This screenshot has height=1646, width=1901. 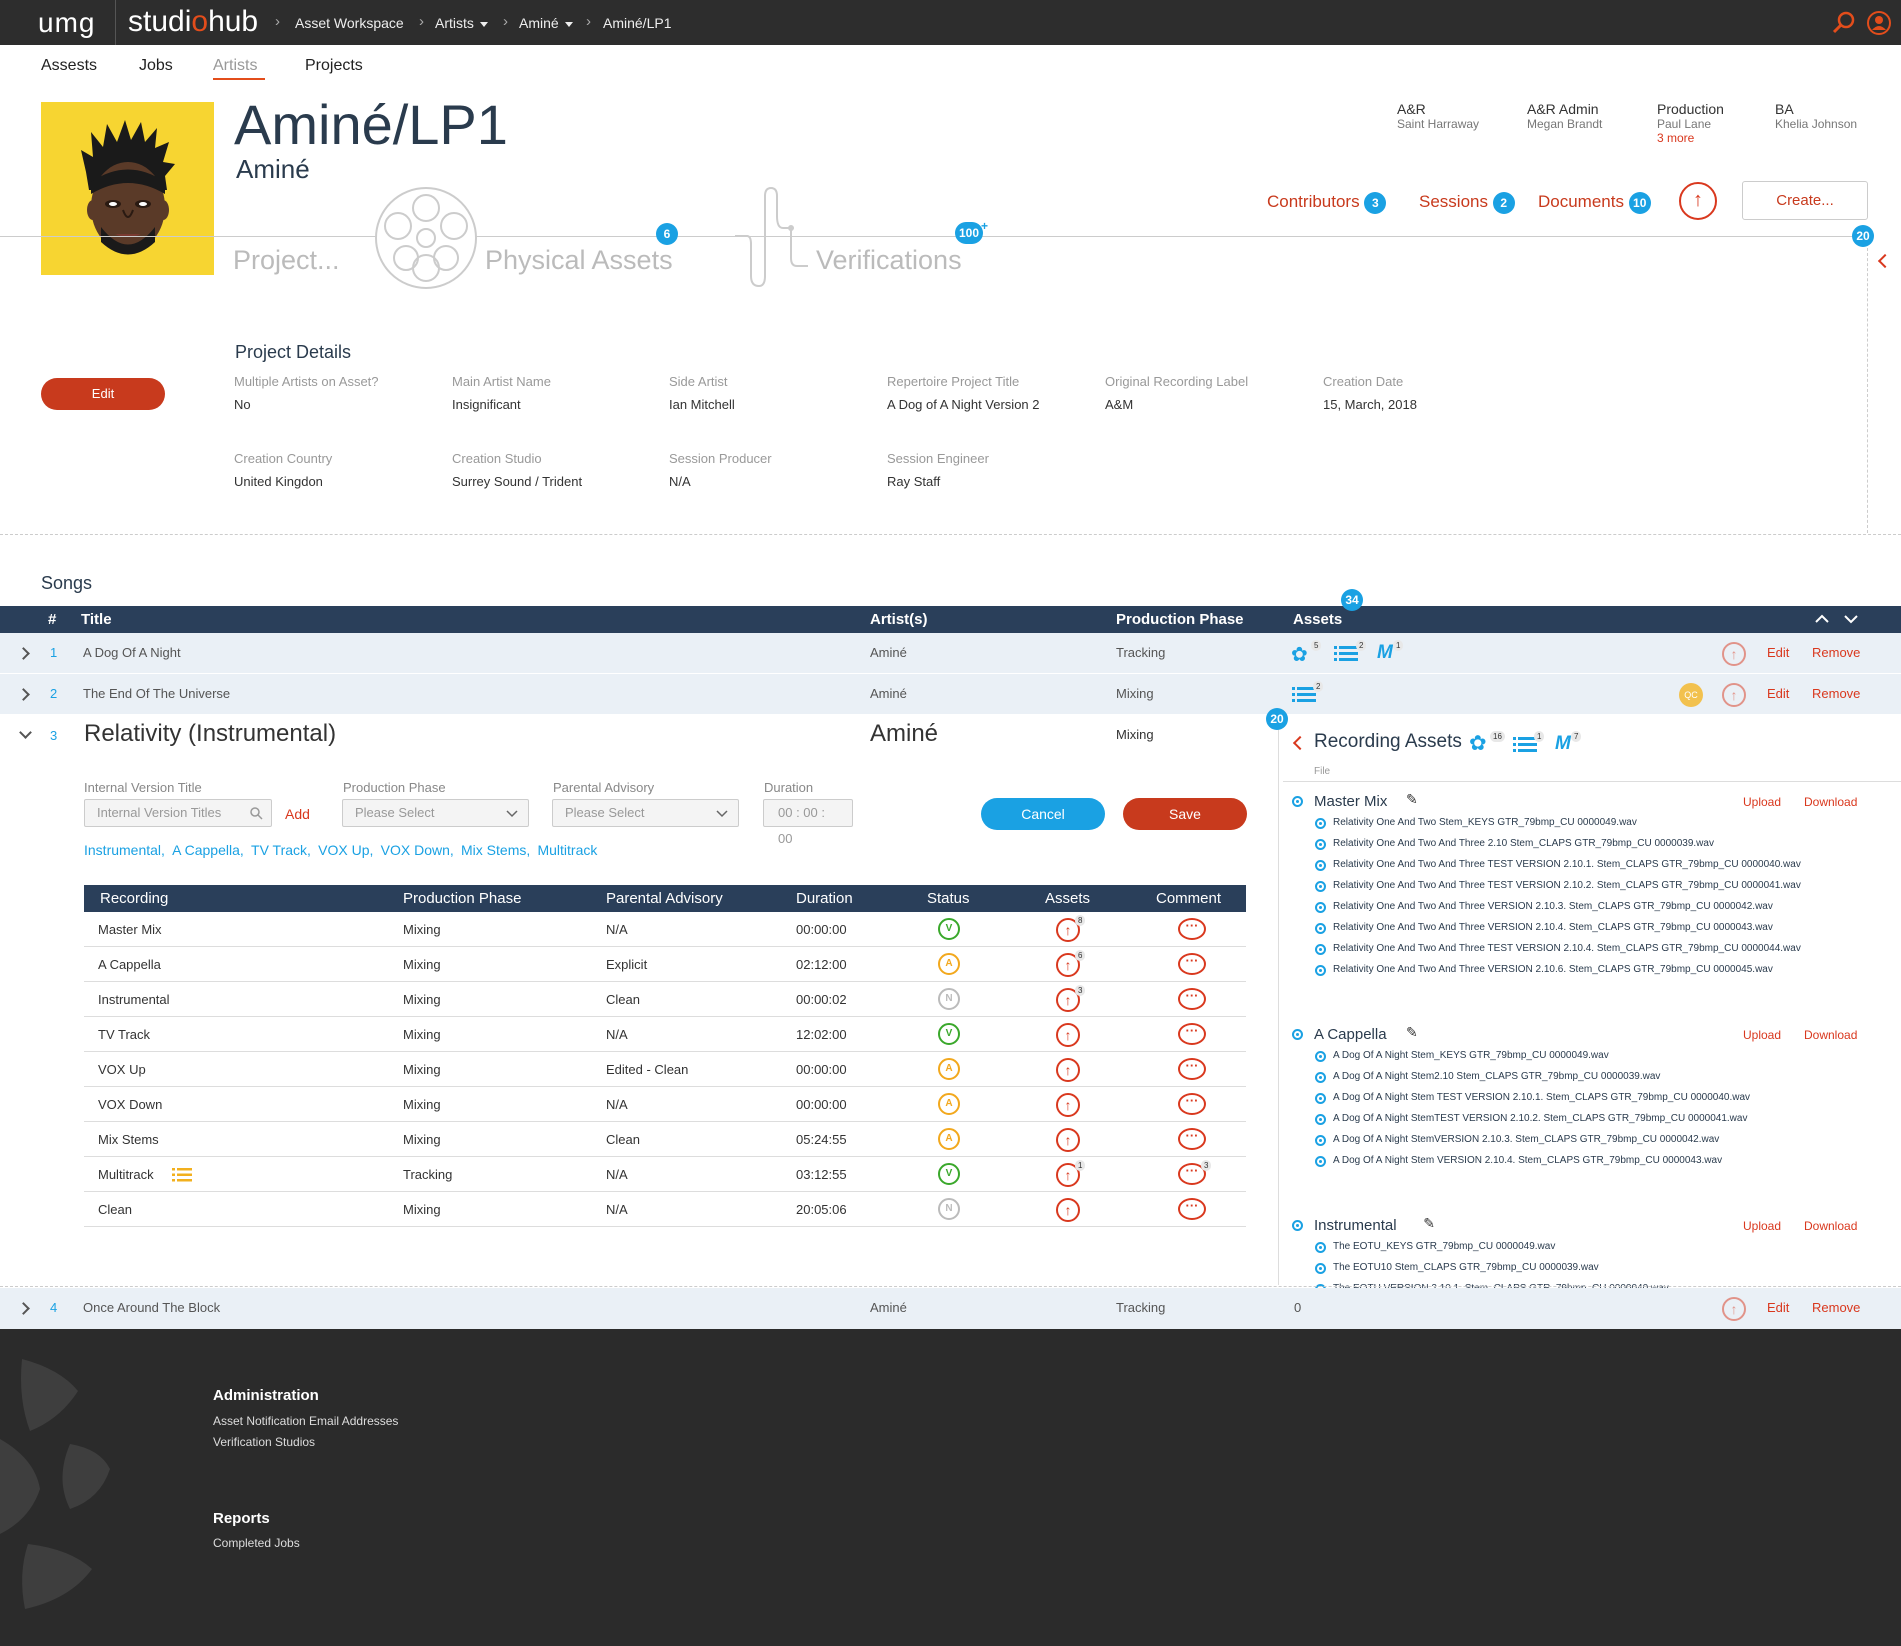 I want to click on col-comment: Comment, so click(x=1188, y=898).